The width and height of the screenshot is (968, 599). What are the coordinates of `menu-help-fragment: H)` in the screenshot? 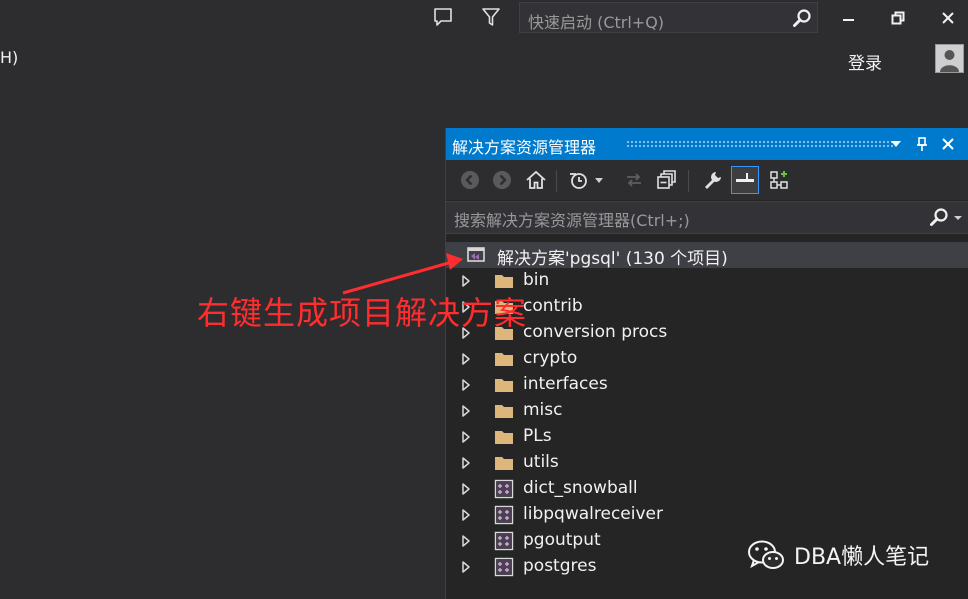 It's located at (9, 57).